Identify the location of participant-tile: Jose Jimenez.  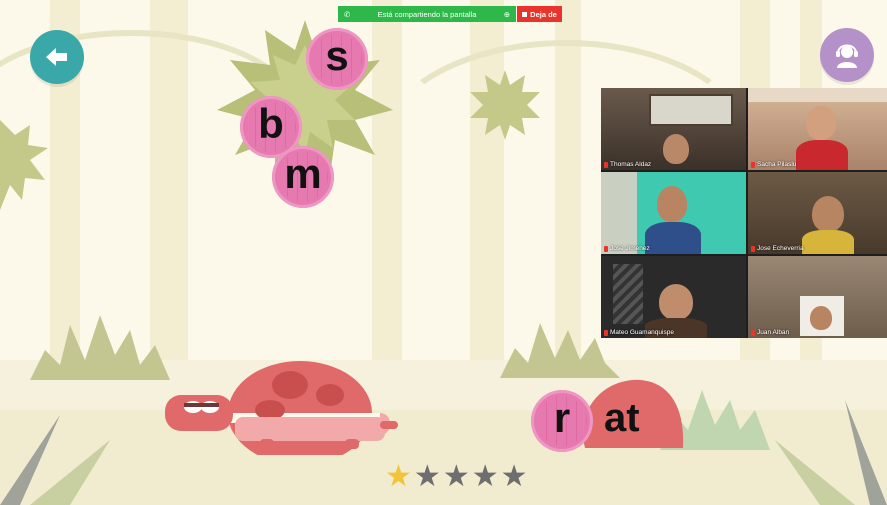
(673, 213).